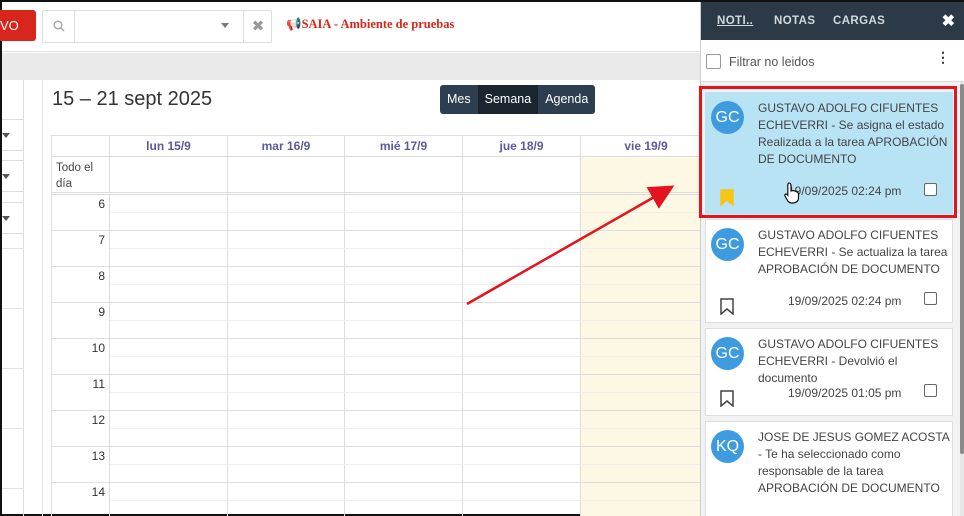  I want to click on more-options-icon: ⋮, so click(943, 58).